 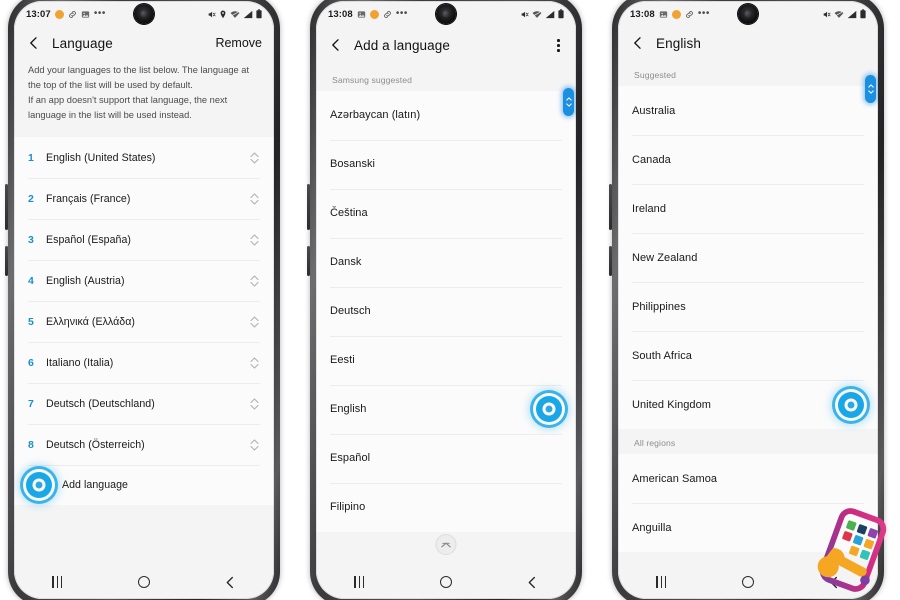 What do you see at coordinates (446, 458) in the screenshot?
I see `list-item: Español` at bounding box center [446, 458].